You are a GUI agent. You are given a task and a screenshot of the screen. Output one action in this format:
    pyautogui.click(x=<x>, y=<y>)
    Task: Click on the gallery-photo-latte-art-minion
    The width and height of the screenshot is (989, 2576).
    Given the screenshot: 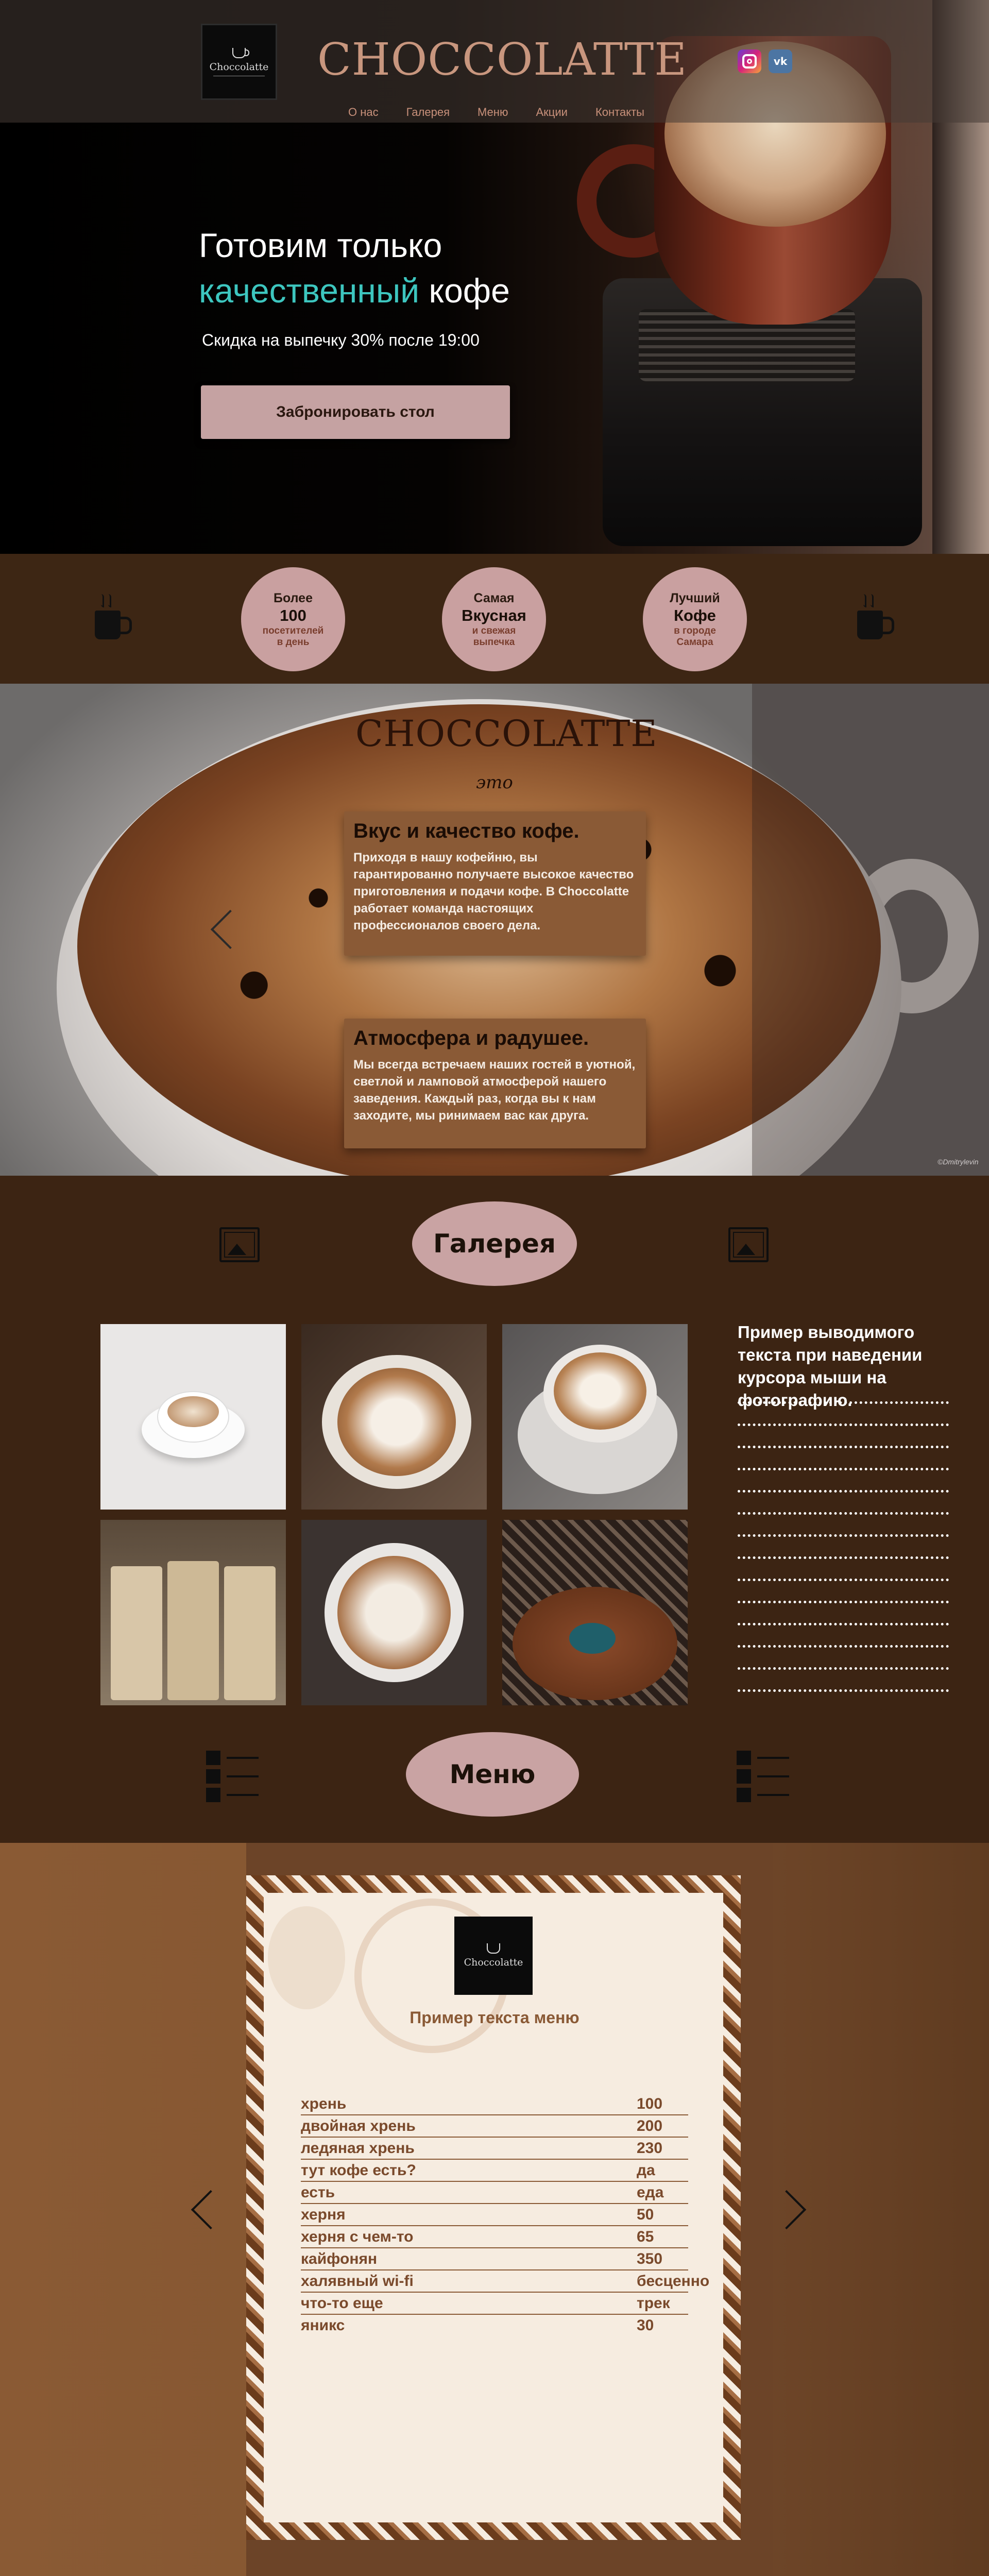 What is the action you would take?
    pyautogui.click(x=394, y=1612)
    